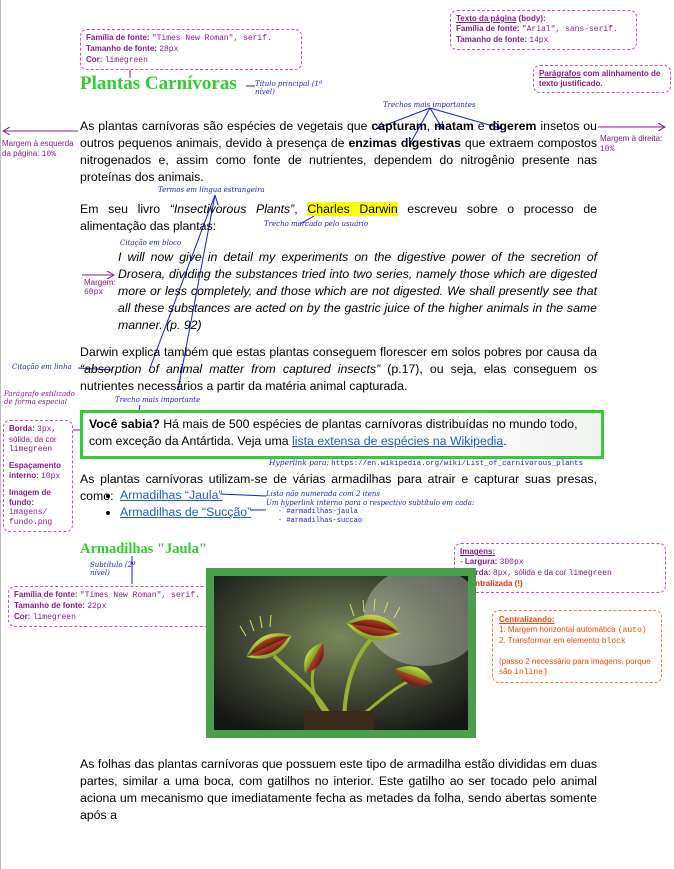 The width and height of the screenshot is (674, 869). I want to click on list-item: Armadilhas “Jaula”, so click(185, 495).